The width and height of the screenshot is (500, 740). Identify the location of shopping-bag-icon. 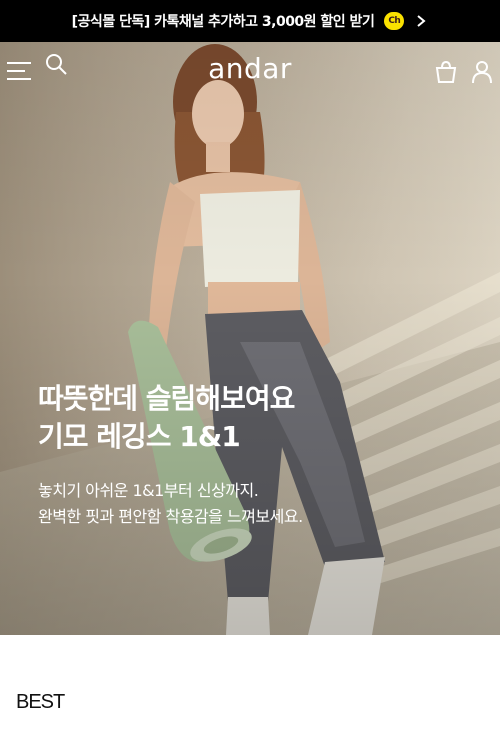
(446, 72).